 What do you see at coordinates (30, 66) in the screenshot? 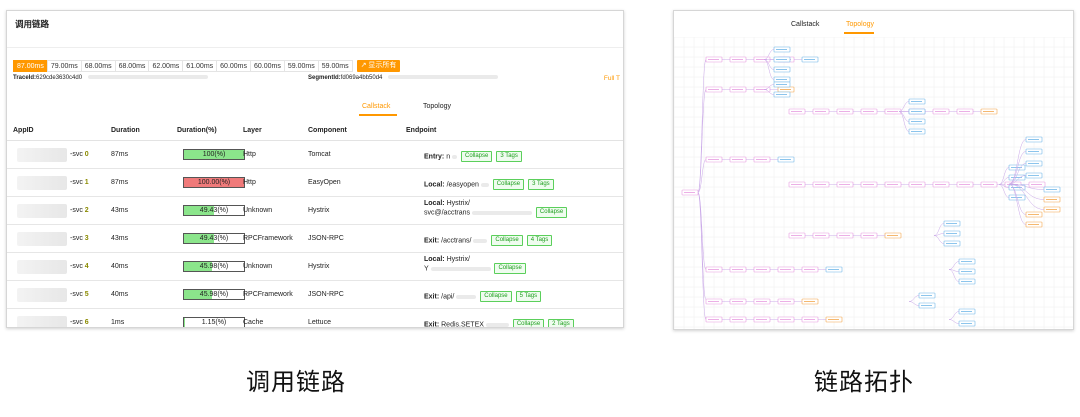
I see `duration-option: 87.00ms` at bounding box center [30, 66].